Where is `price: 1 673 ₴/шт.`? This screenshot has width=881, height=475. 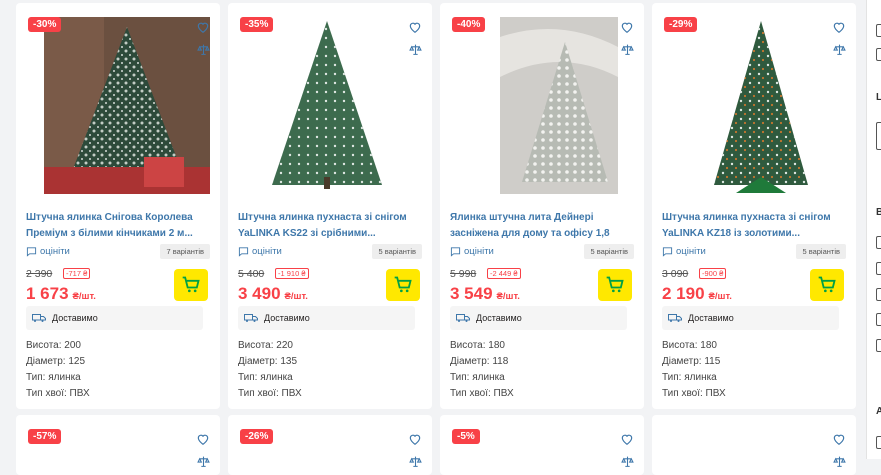
price: 1 673 ₴/шт. is located at coordinates (61, 293).